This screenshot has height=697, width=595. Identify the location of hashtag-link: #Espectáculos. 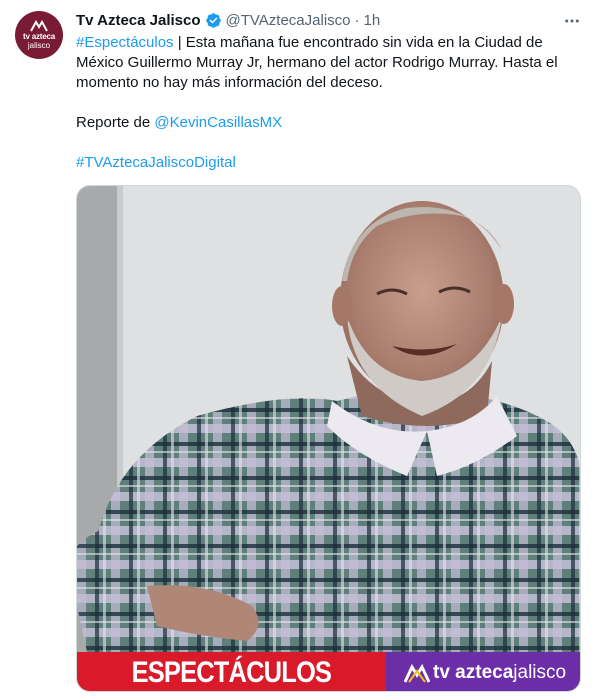
(125, 42).